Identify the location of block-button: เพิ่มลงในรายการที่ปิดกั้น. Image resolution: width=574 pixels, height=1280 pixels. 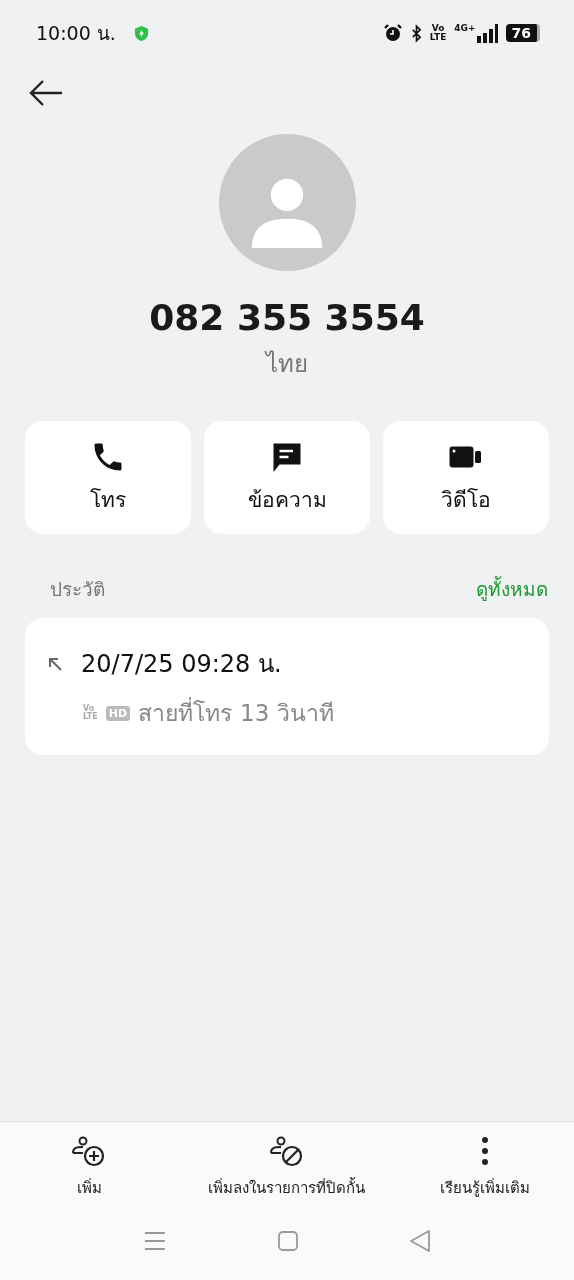
(287, 1168).